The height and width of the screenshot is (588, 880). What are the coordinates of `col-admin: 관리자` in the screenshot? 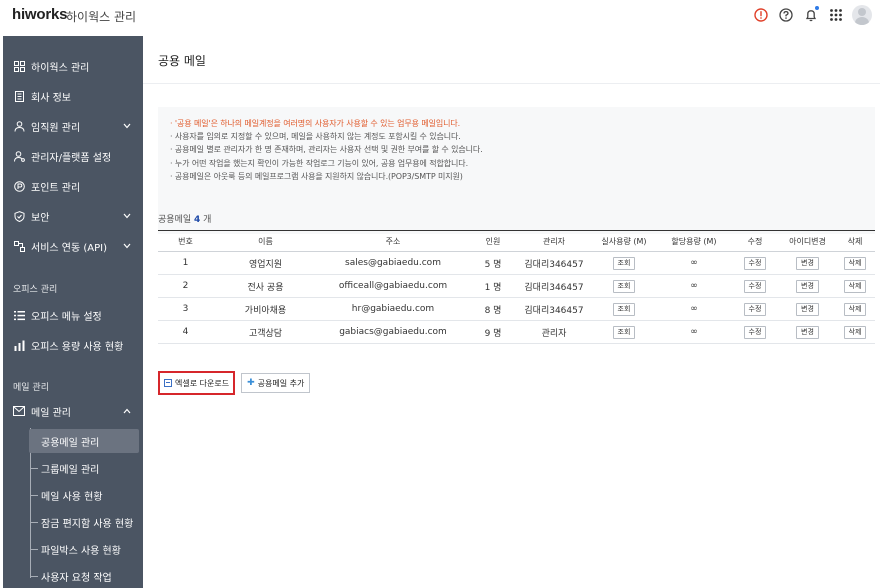 It's located at (554, 241).